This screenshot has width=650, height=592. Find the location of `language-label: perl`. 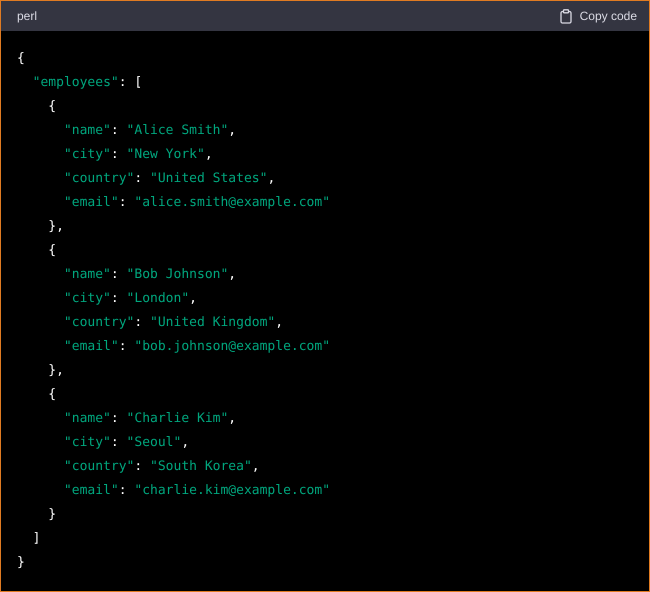

language-label: perl is located at coordinates (27, 16).